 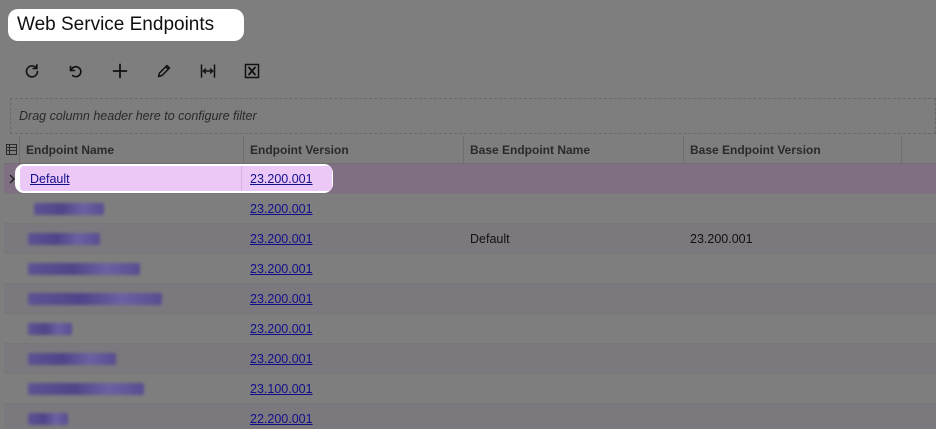 I want to click on add-button, so click(x=120, y=71).